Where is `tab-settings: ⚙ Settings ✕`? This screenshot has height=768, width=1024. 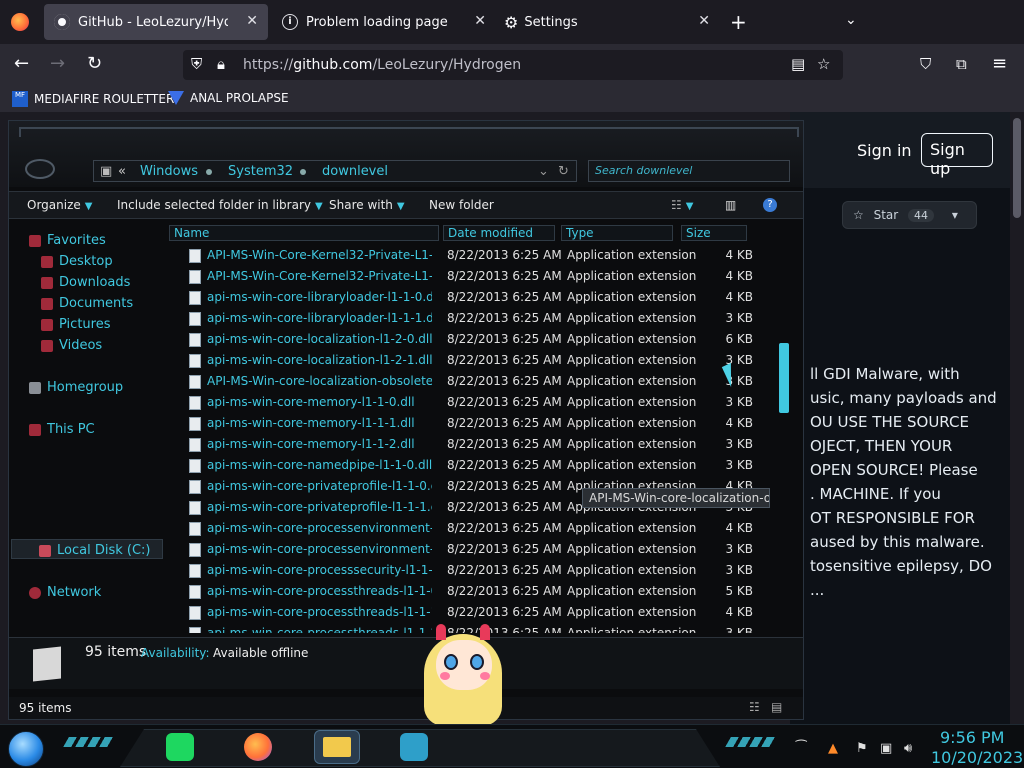
tab-settings: ⚙ Settings ✕ is located at coordinates (608, 22).